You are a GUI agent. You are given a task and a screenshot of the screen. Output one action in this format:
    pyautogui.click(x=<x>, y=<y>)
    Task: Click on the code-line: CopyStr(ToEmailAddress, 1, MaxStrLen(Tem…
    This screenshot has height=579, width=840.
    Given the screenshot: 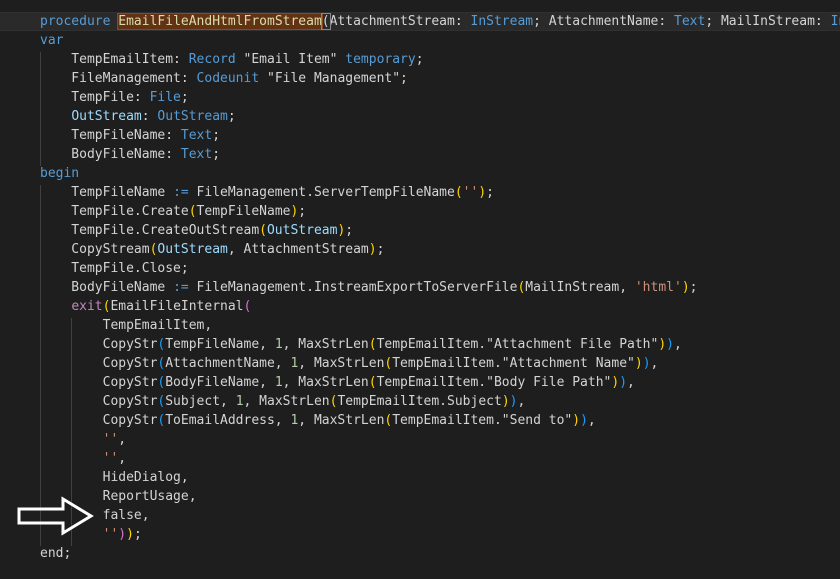 What is the action you would take?
    pyautogui.click(x=420, y=420)
    